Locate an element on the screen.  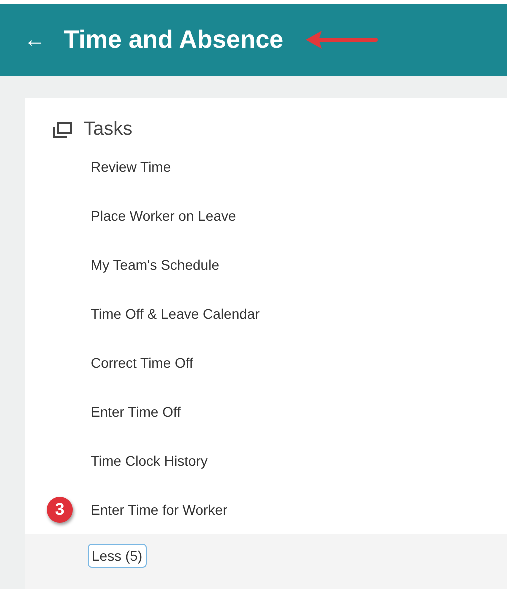
task-link: Time Off & Leave Calendar is located at coordinates (175, 314).